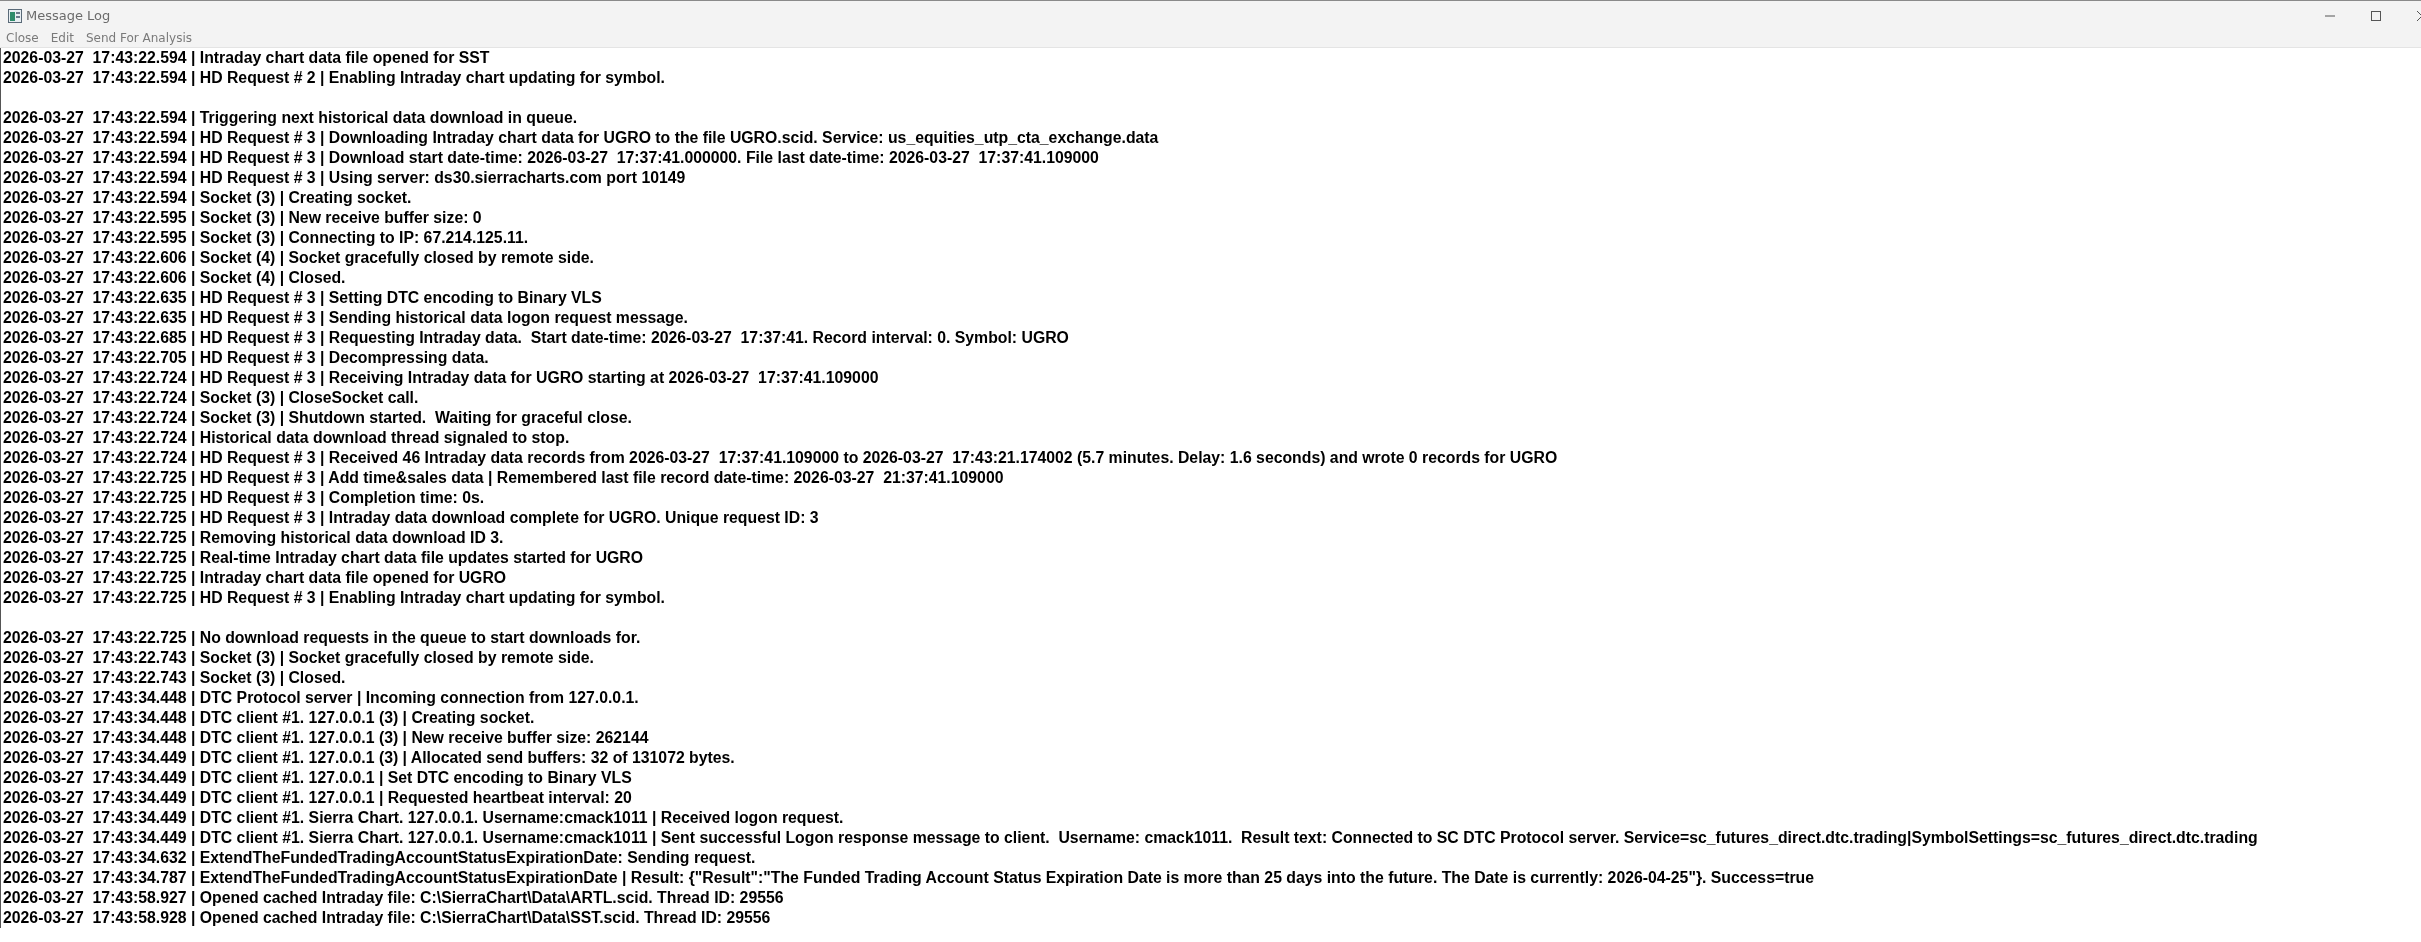 The height and width of the screenshot is (942, 2421). I want to click on log-line: 2026-03-27 17:43:22.725 | HD Request # 3 | Completion time: 0s., so click(244, 498).